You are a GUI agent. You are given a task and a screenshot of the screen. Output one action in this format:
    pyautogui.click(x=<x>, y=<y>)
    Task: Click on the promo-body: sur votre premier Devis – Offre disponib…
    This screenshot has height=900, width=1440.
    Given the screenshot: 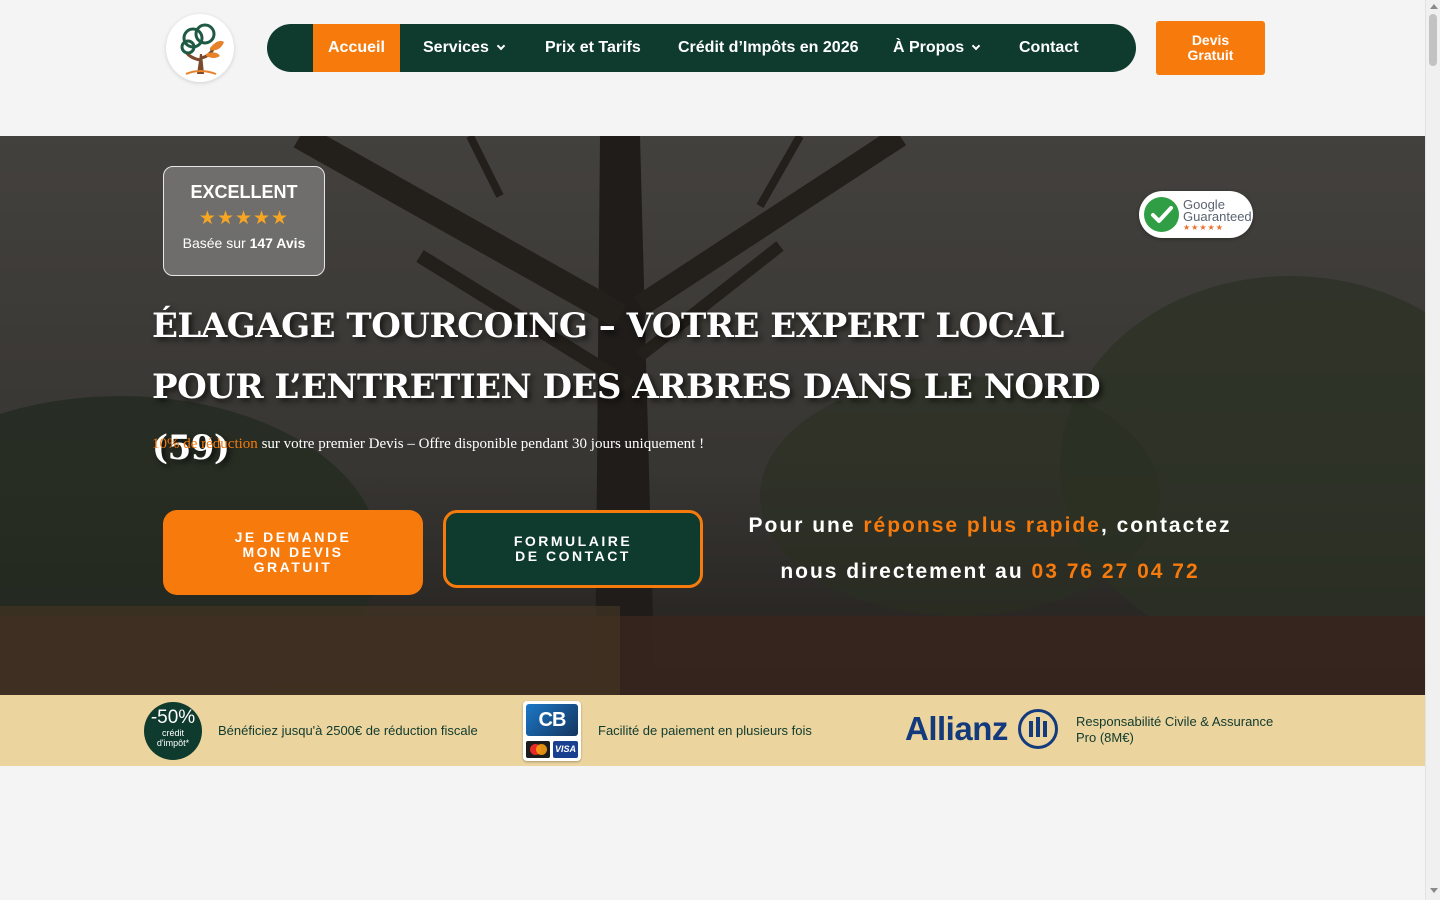 What is the action you would take?
    pyautogui.click(x=481, y=444)
    